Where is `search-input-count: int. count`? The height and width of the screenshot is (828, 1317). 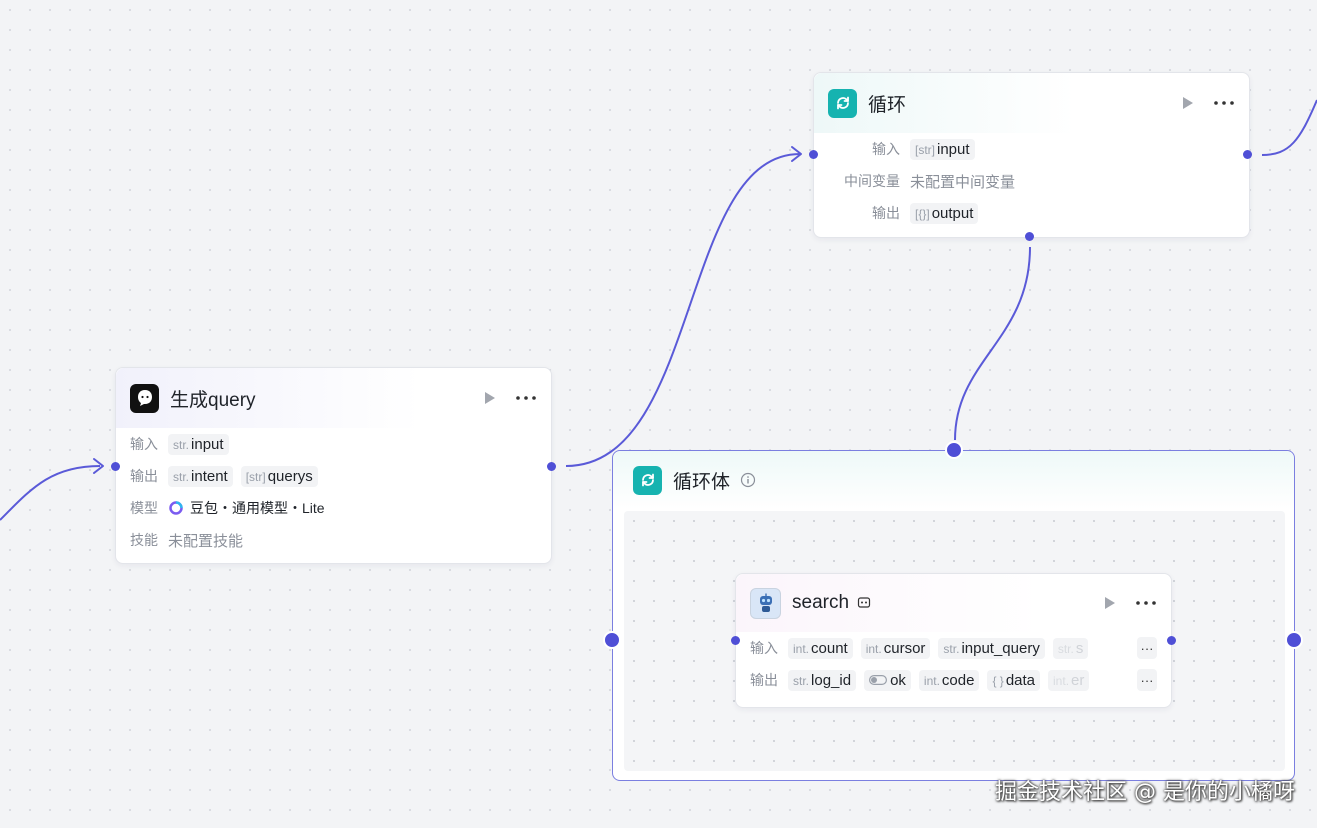 search-input-count: int. count is located at coordinates (820, 648).